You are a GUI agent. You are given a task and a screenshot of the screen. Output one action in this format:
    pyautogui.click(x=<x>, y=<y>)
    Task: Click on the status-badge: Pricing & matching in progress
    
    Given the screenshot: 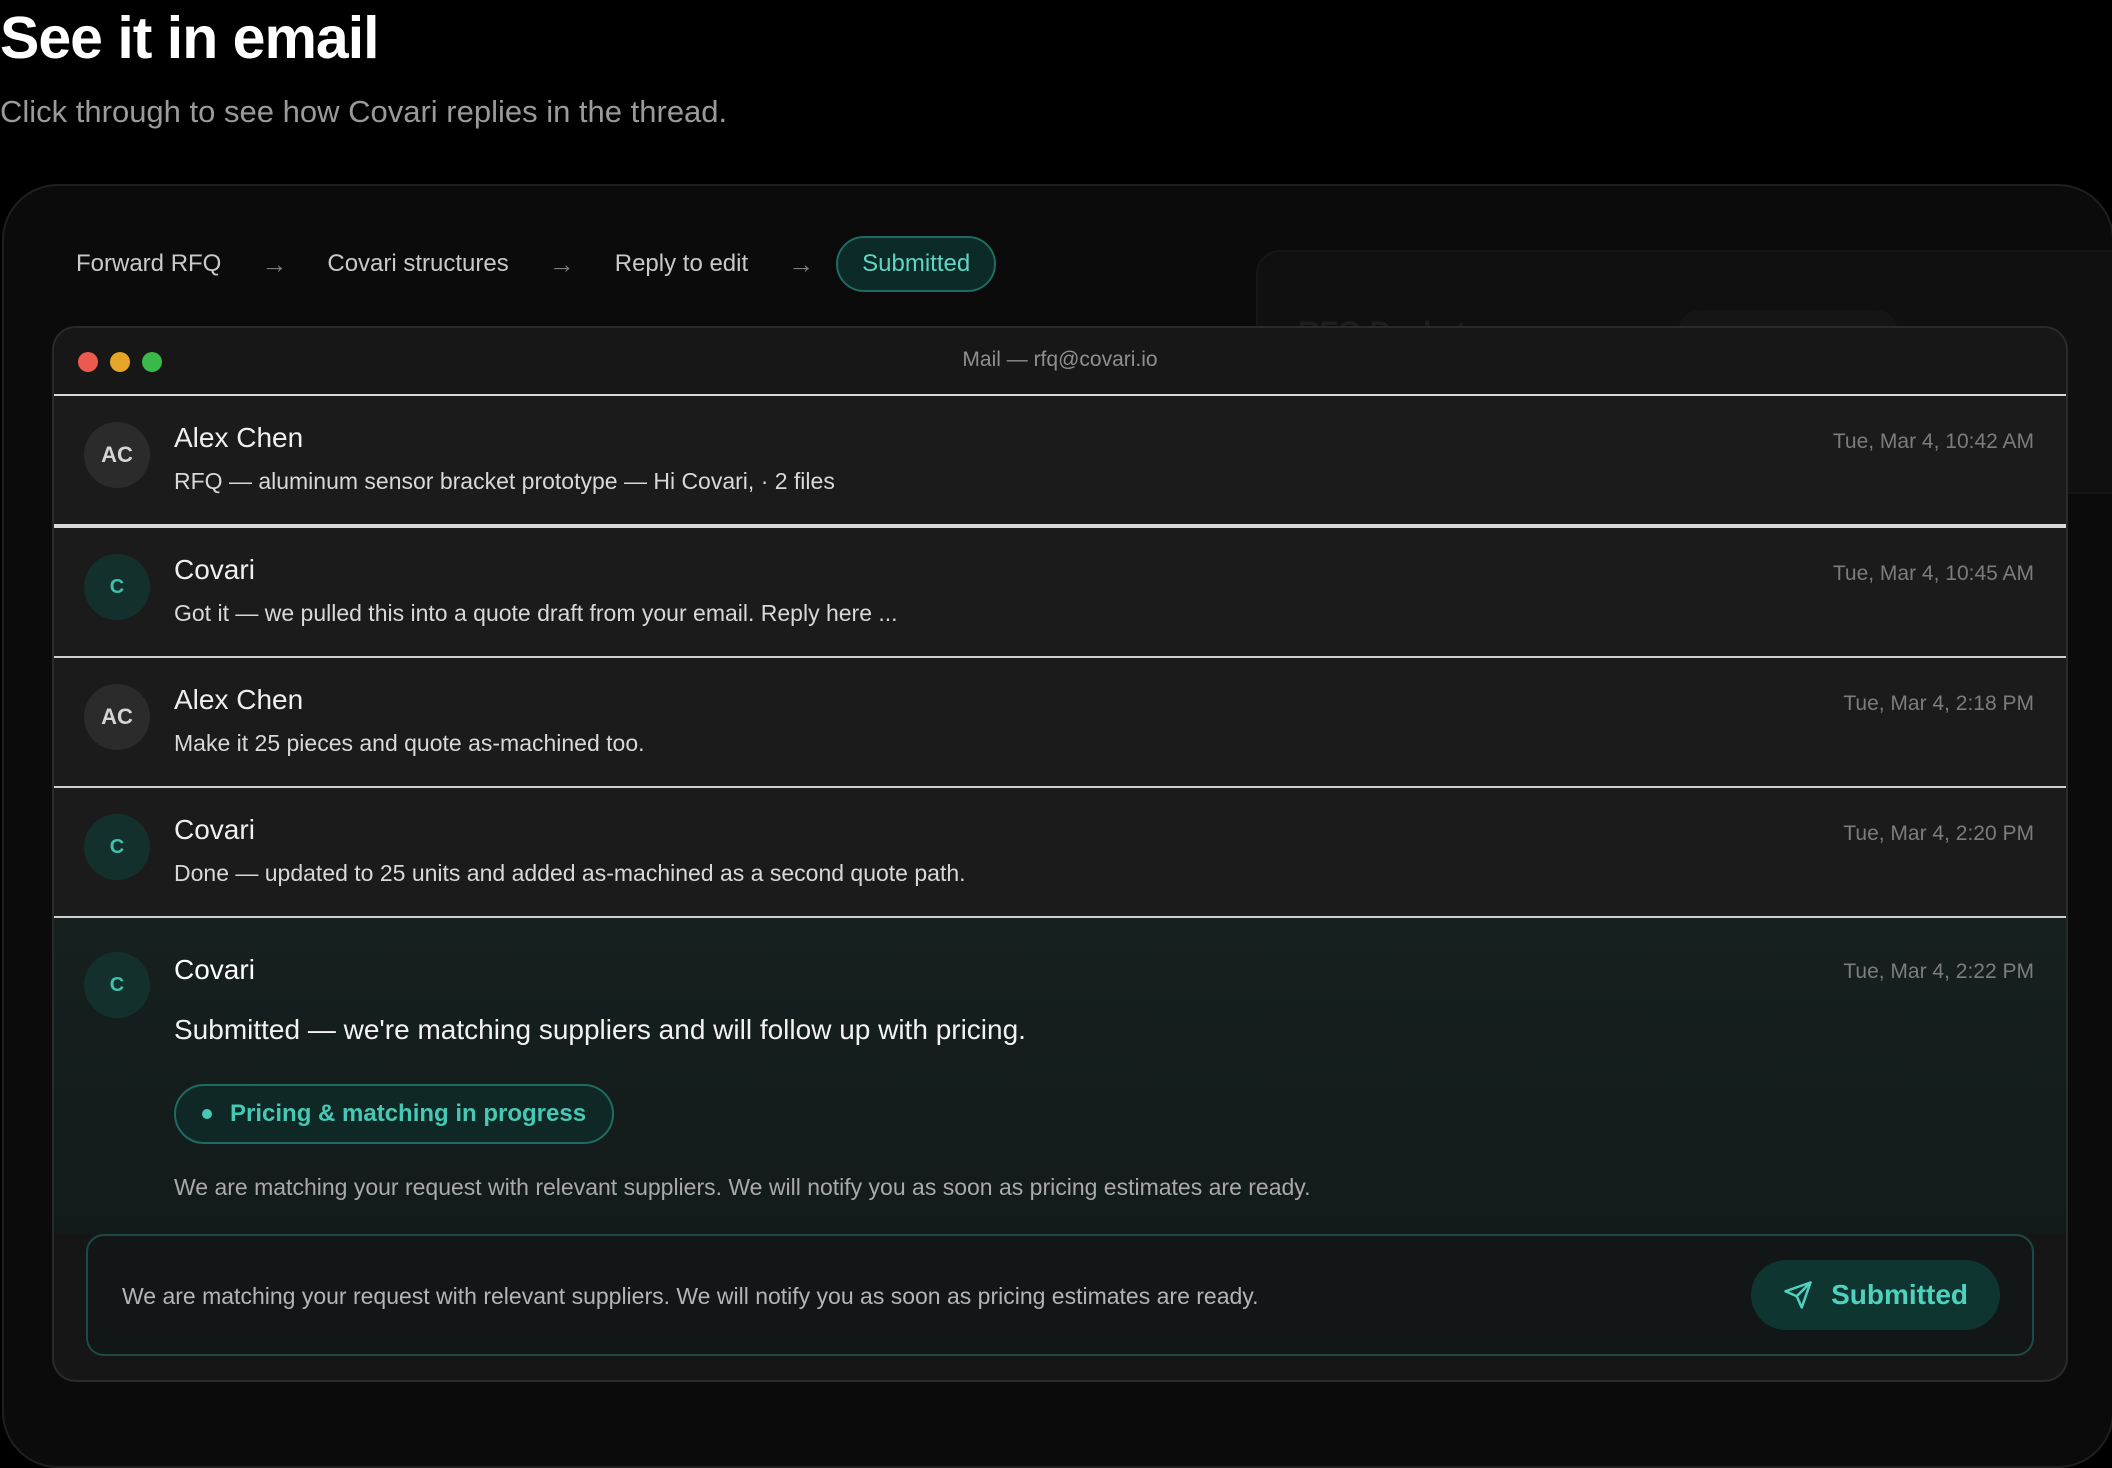 What is the action you would take?
    pyautogui.click(x=394, y=1114)
    